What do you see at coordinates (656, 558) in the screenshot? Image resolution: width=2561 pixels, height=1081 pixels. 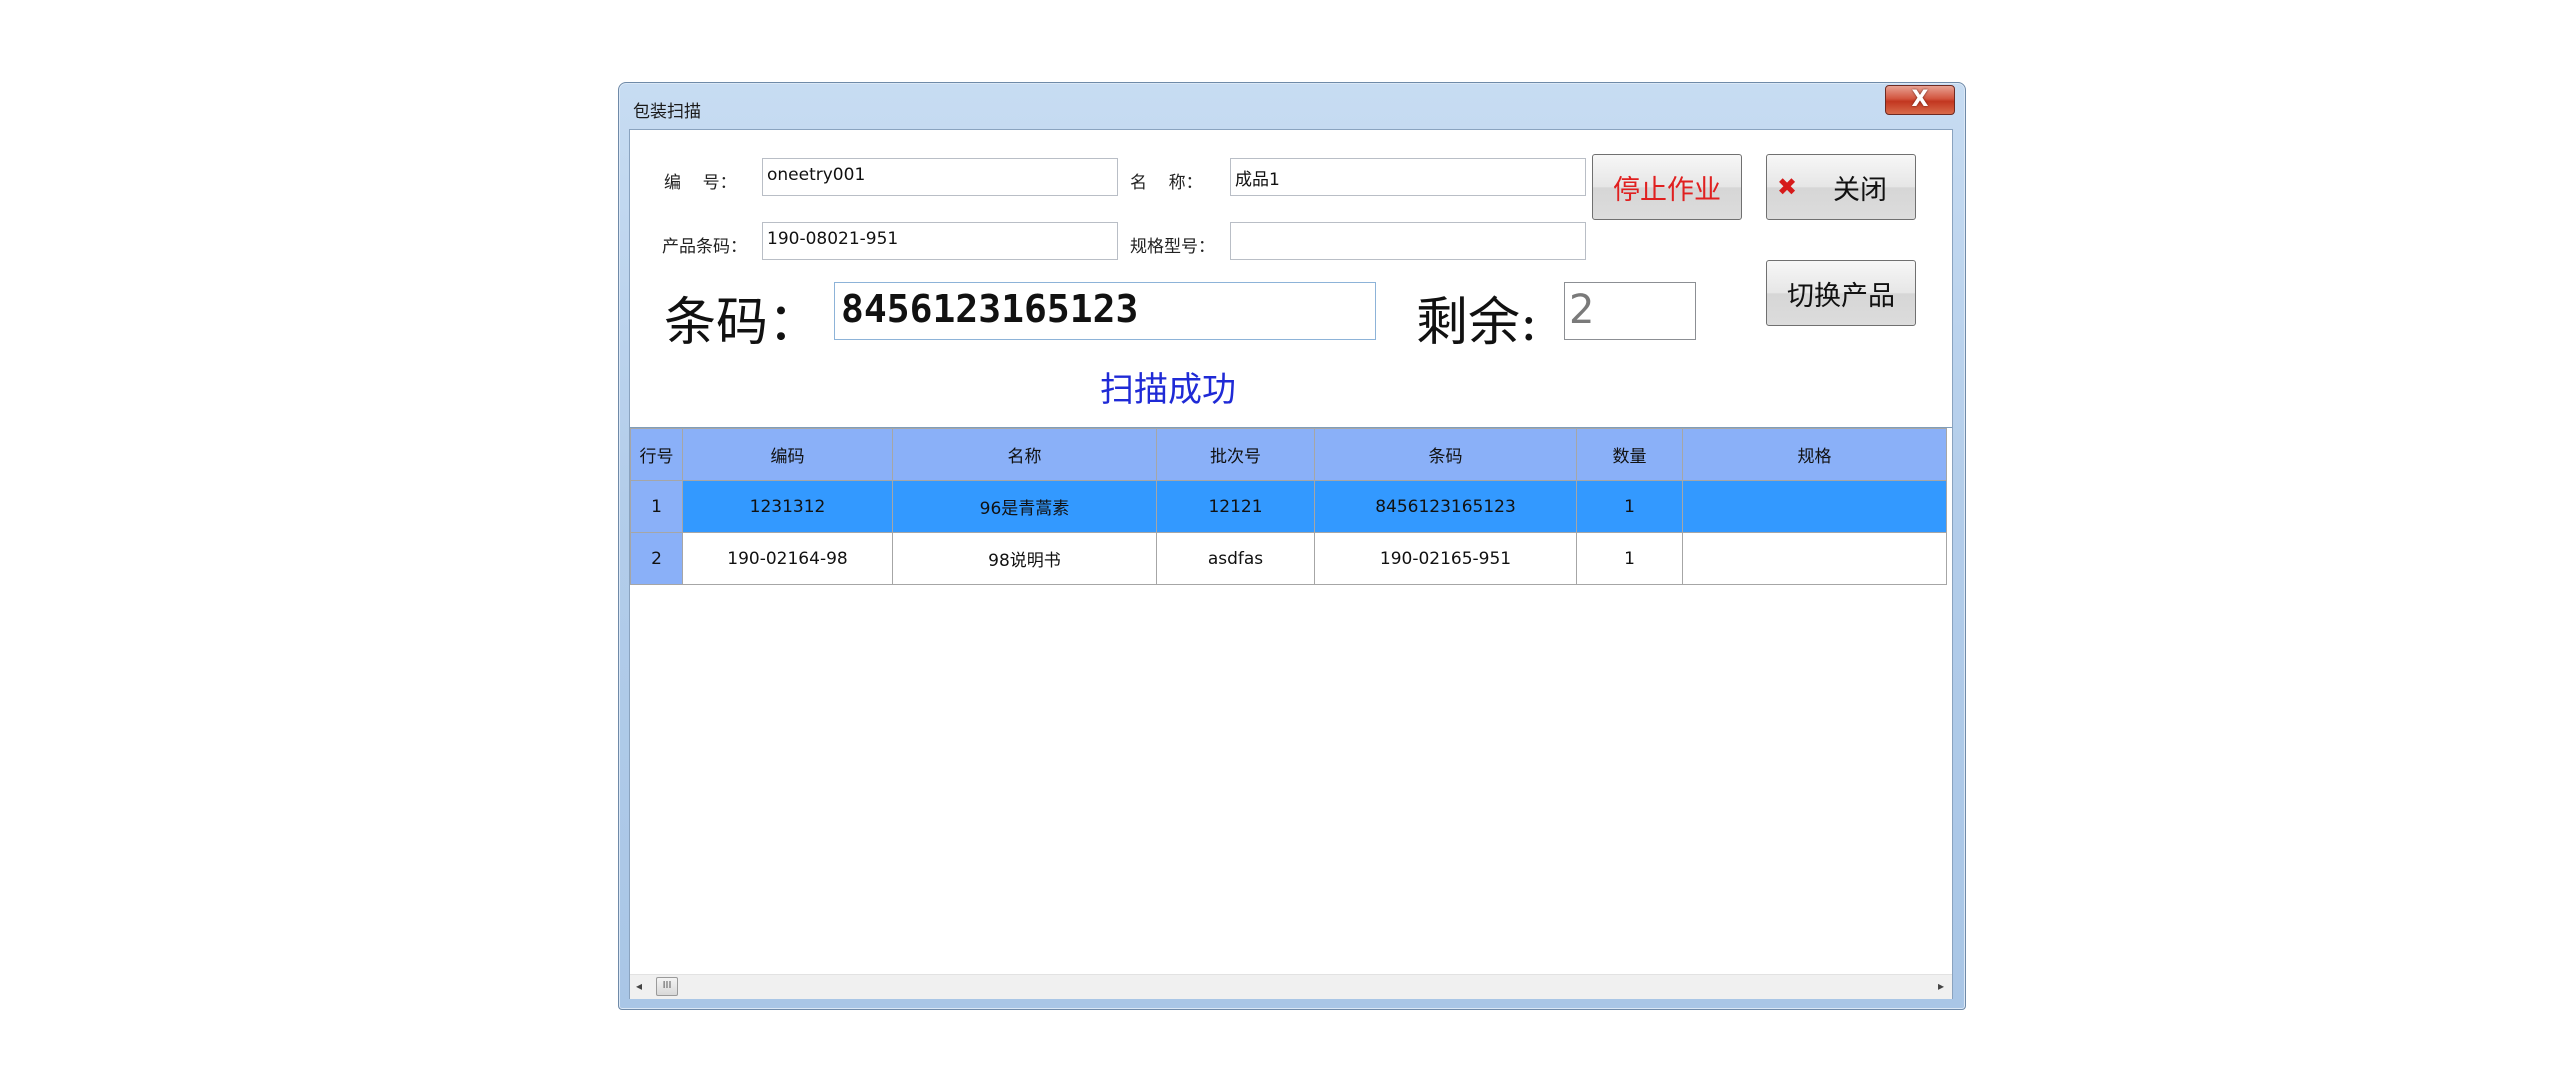 I see `row-number-cell: 2` at bounding box center [656, 558].